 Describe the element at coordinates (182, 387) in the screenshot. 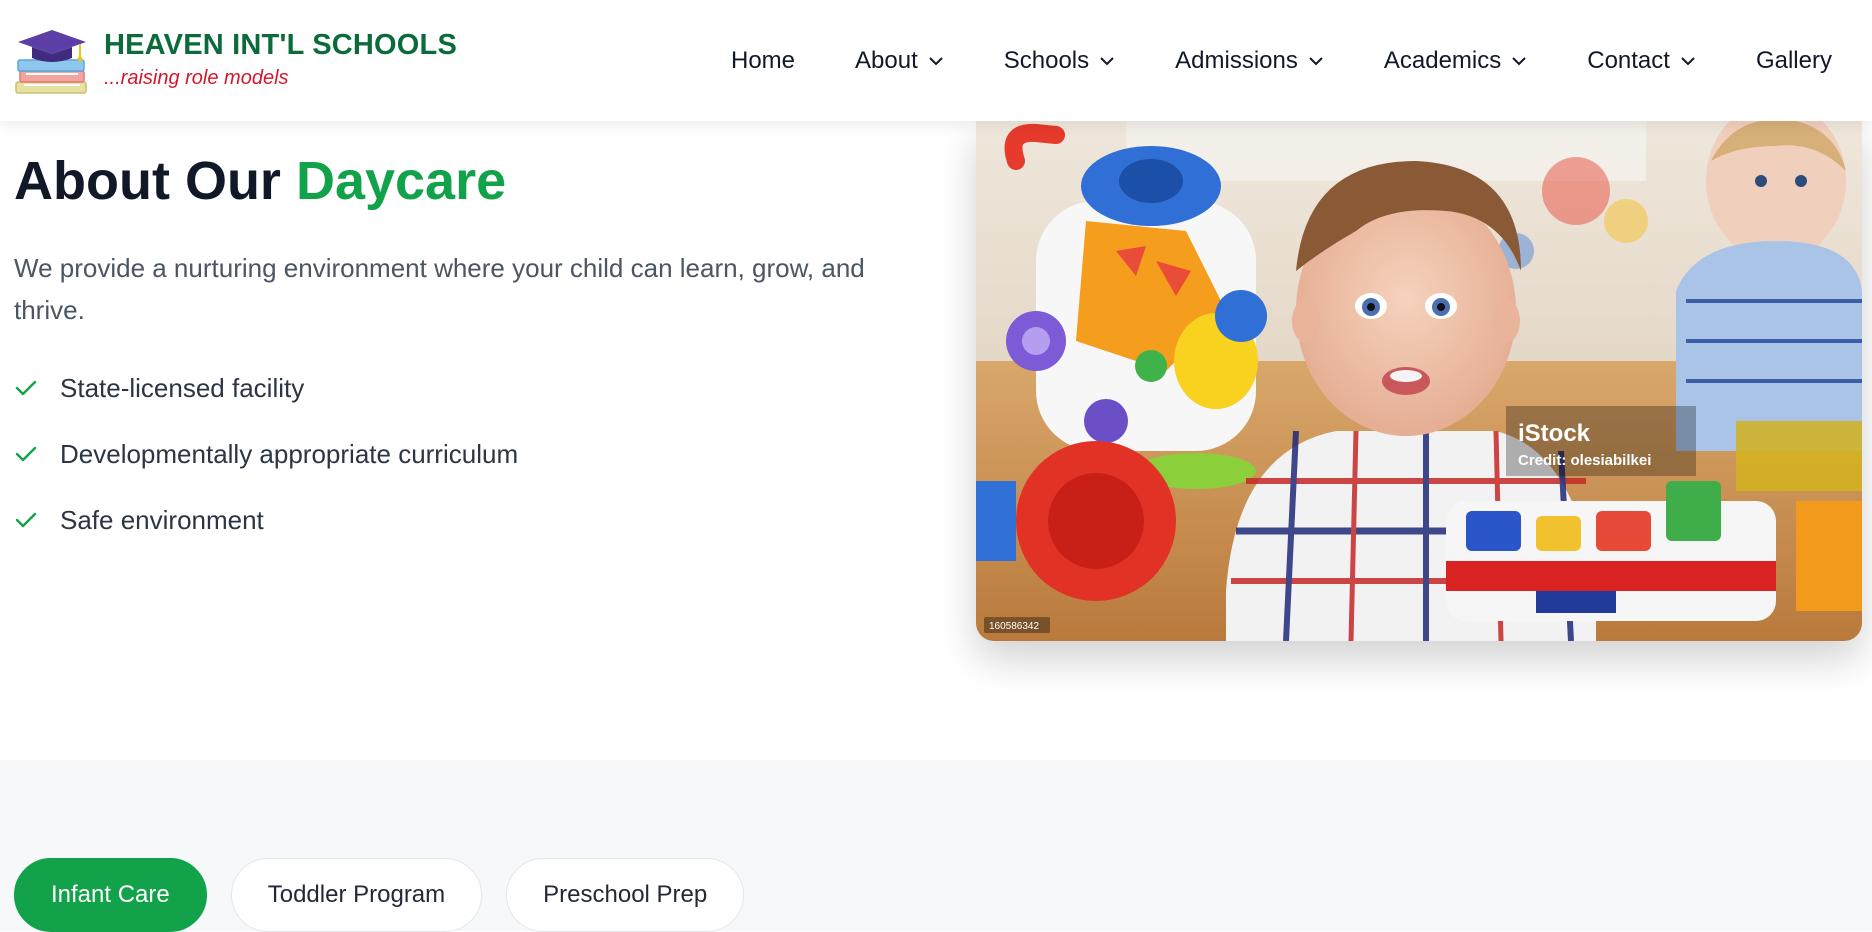

I see `feature-text: State-licensed facility` at that location.